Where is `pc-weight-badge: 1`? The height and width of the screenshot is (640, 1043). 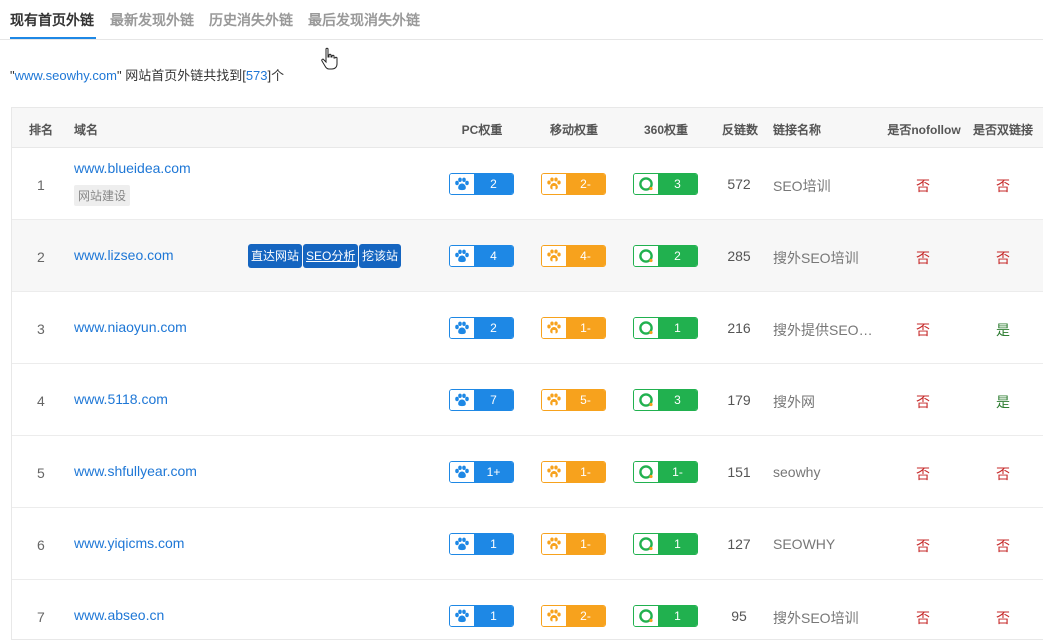
pc-weight-badge: 1 is located at coordinates (481, 544).